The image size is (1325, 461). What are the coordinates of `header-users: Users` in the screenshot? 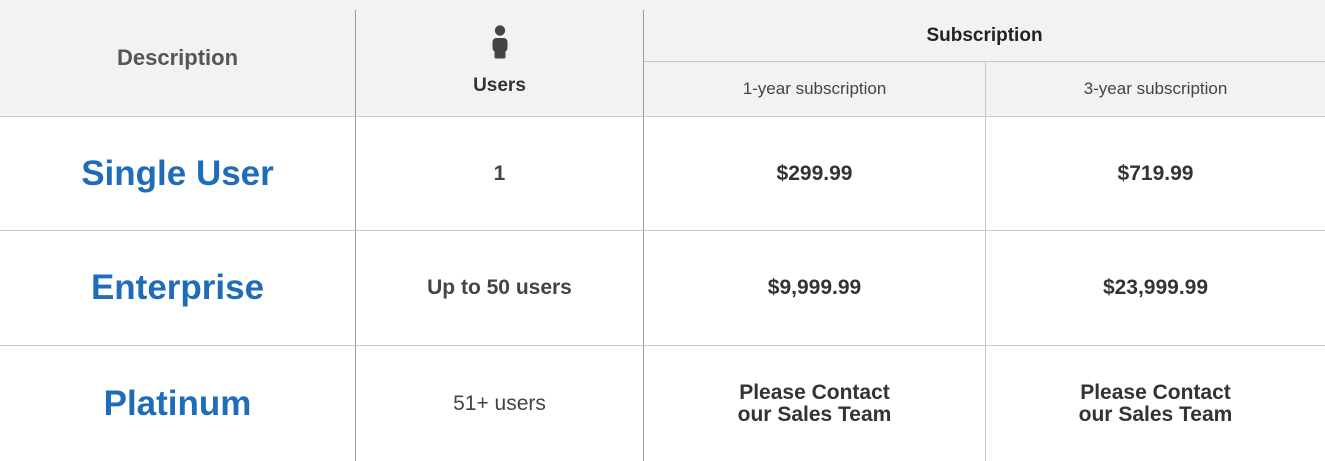 It's located at (499, 58).